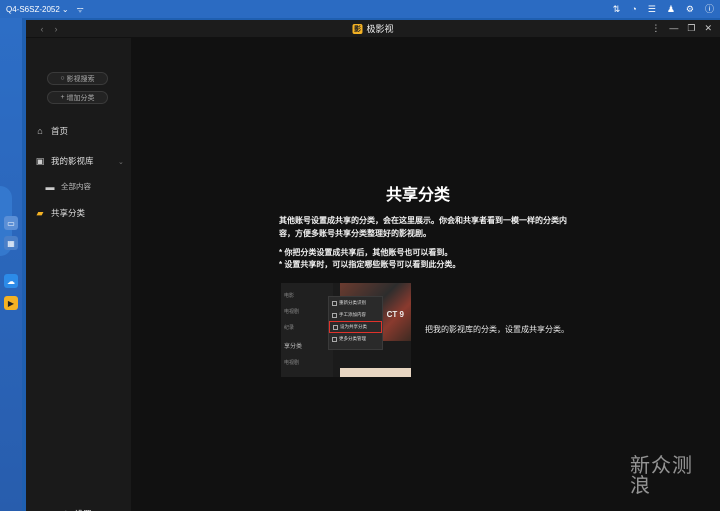 The image size is (720, 511). I want to click on add-category-label: 增加分类, so click(80, 98).